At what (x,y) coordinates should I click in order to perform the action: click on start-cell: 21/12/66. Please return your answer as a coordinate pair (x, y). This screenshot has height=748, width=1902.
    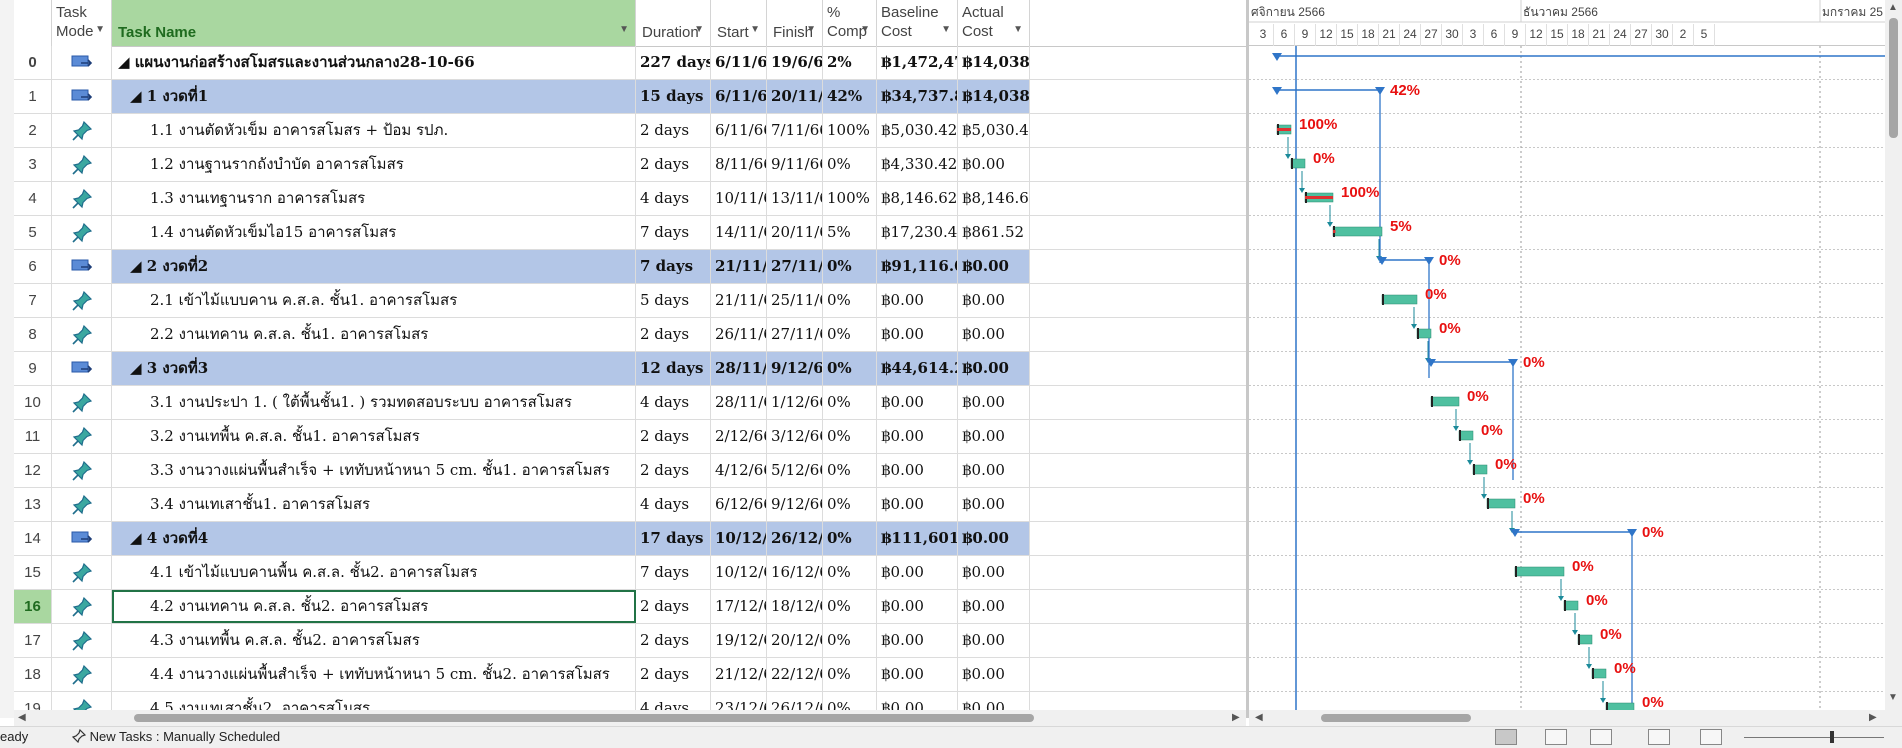
    Looking at the image, I should click on (739, 674).